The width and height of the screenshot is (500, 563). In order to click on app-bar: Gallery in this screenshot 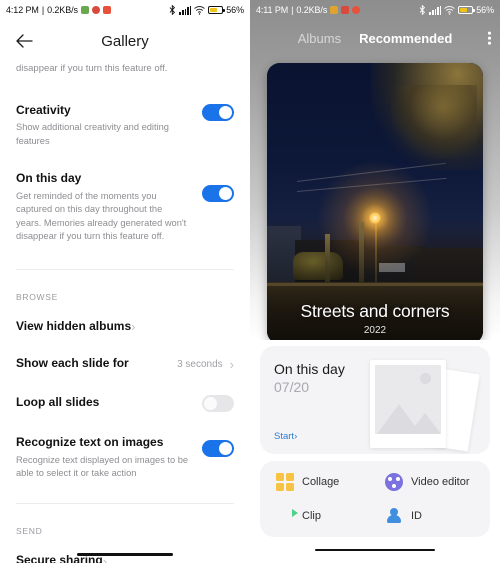, I will do `click(125, 41)`.